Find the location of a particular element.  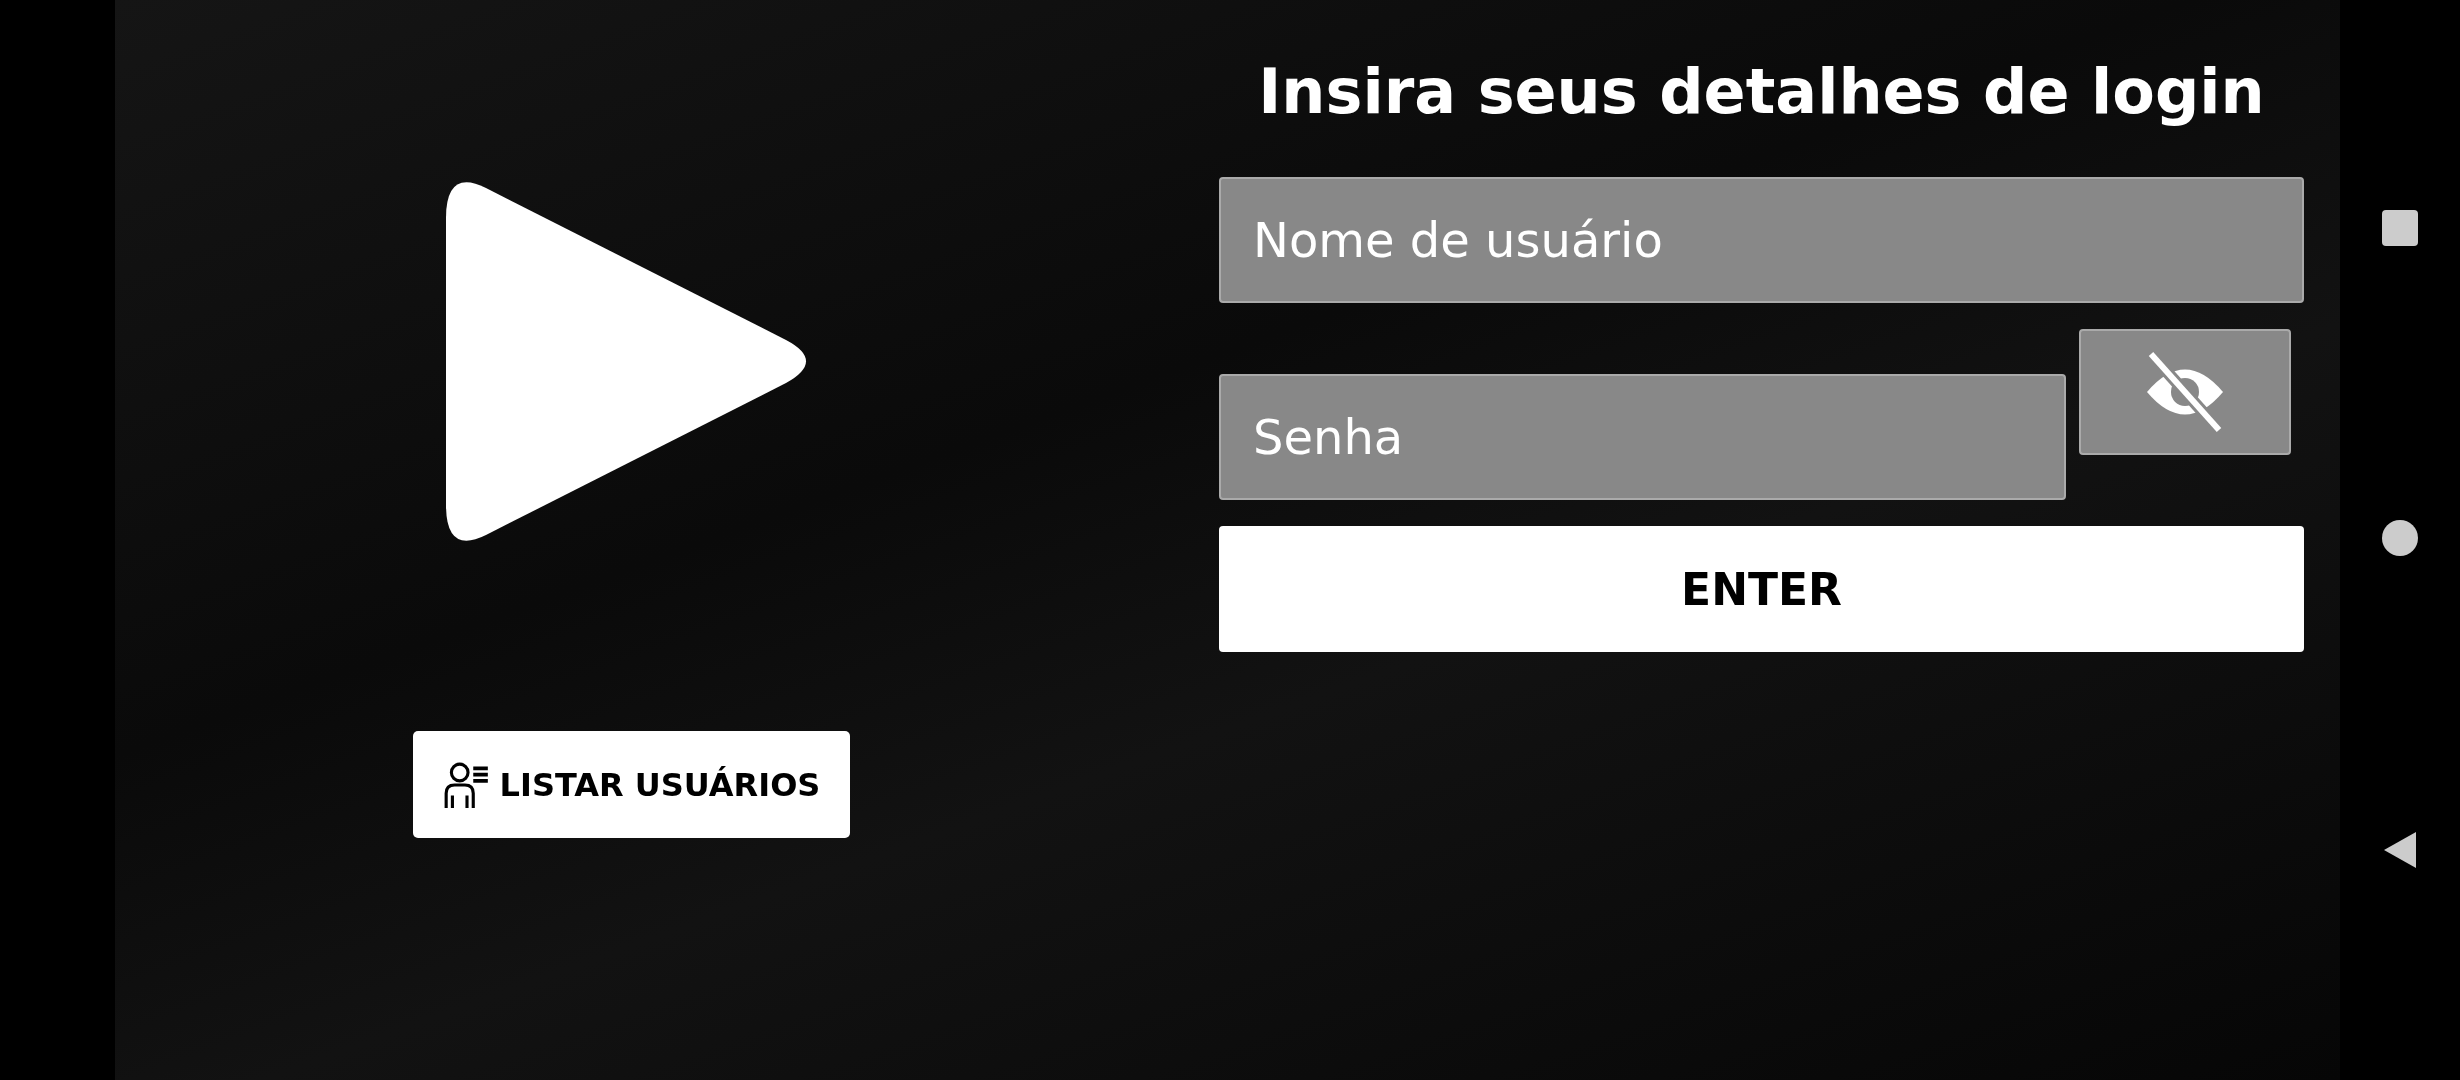

enter-button: ENTER is located at coordinates (1761, 589).